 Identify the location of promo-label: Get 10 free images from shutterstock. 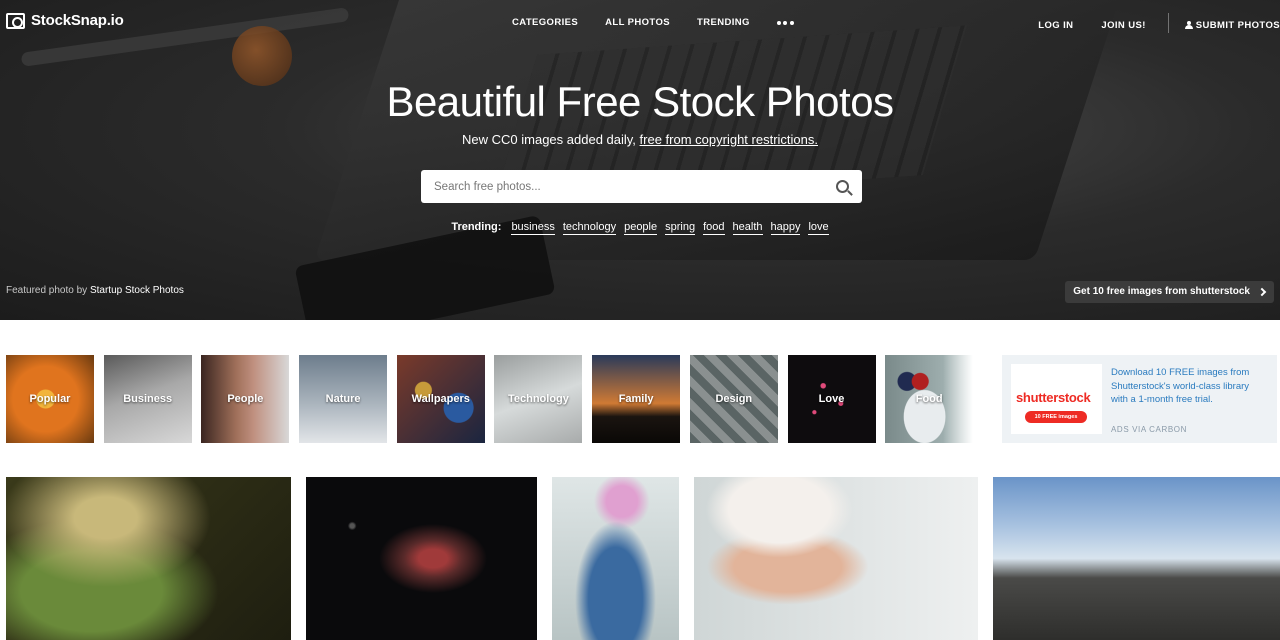
(1161, 291).